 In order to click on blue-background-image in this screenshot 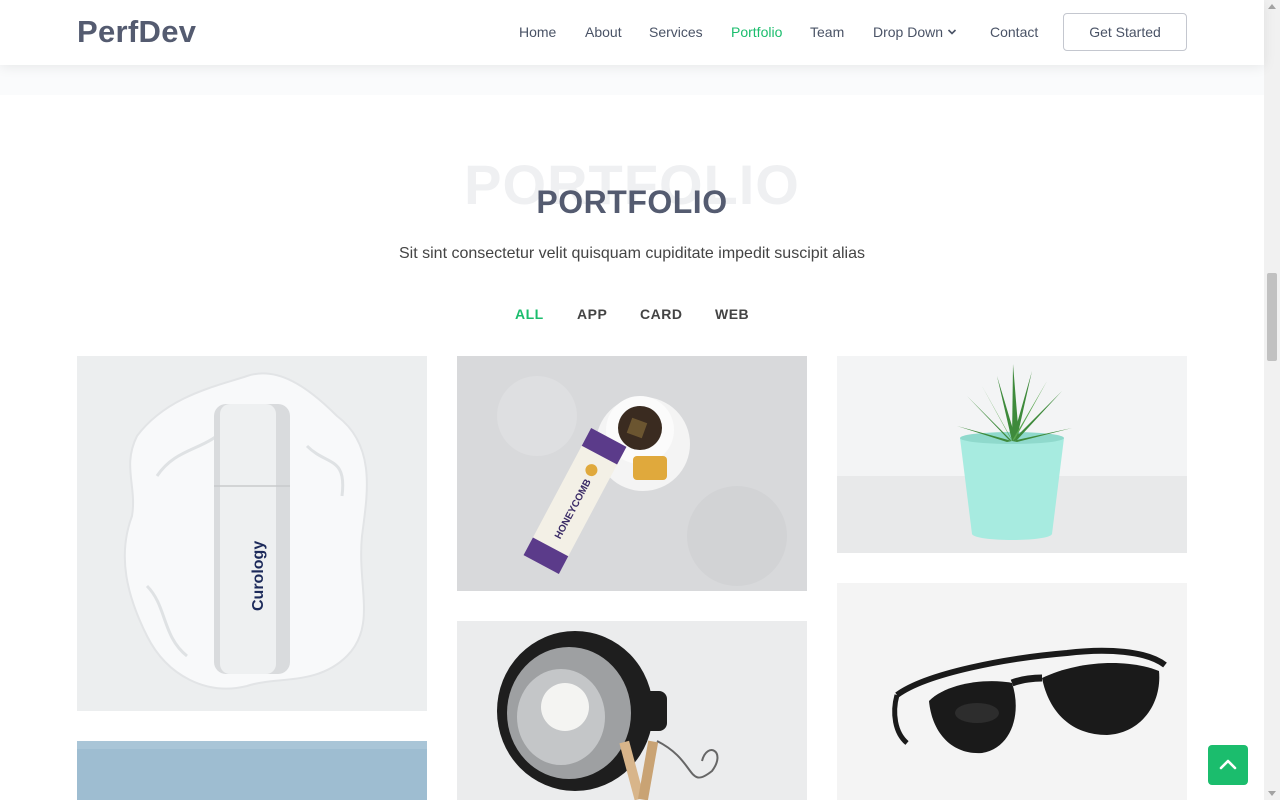, I will do `click(252, 770)`.